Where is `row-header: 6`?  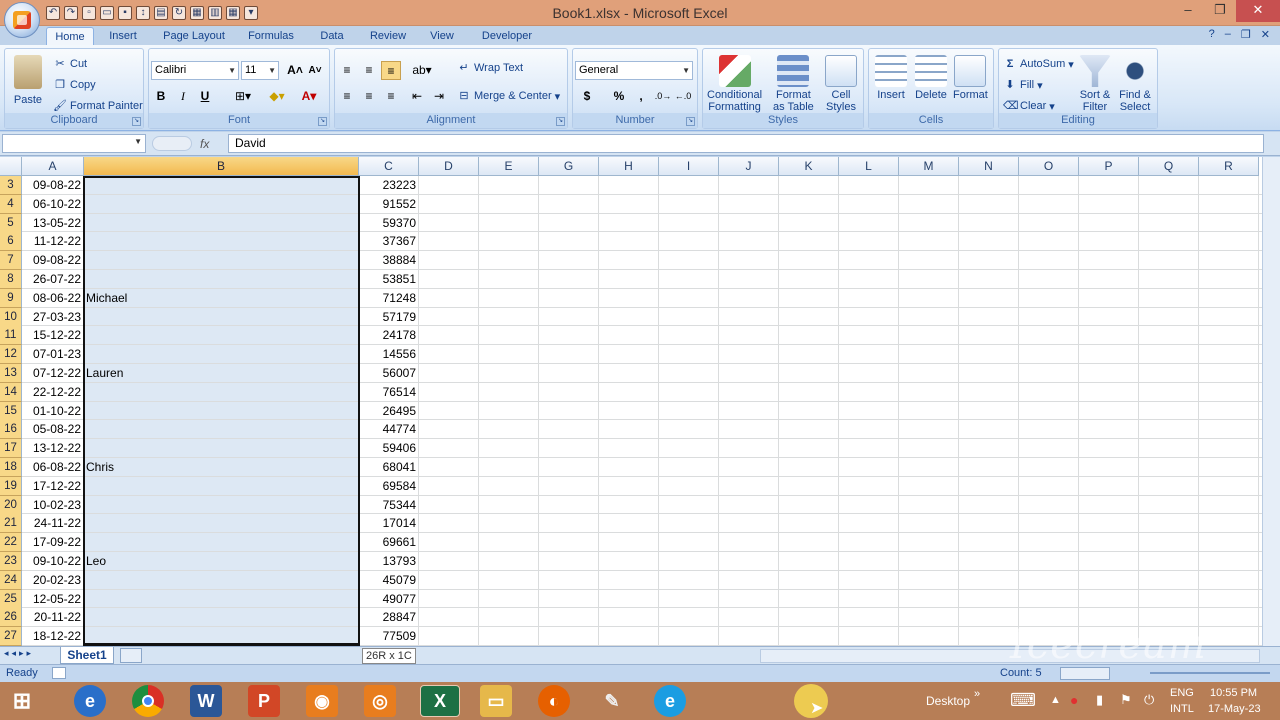 row-header: 6 is located at coordinates (11, 242).